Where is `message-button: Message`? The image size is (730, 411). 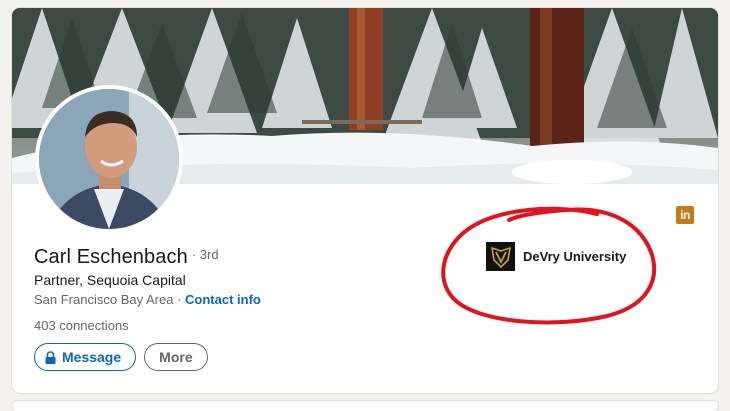 message-button: Message is located at coordinates (85, 357).